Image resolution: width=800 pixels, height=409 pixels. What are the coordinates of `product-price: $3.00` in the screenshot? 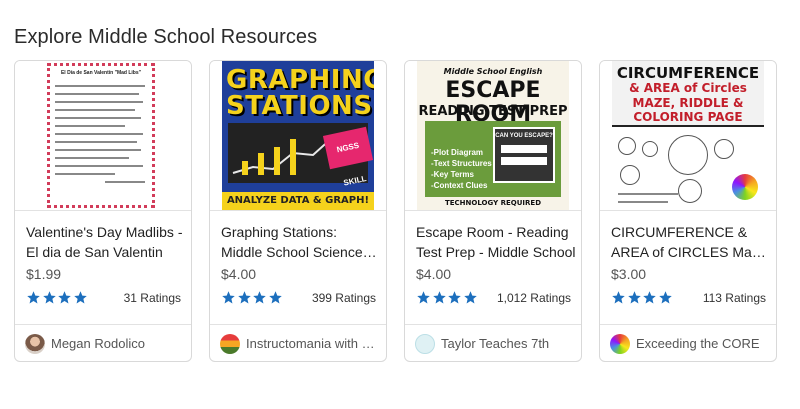 It's located at (629, 274).